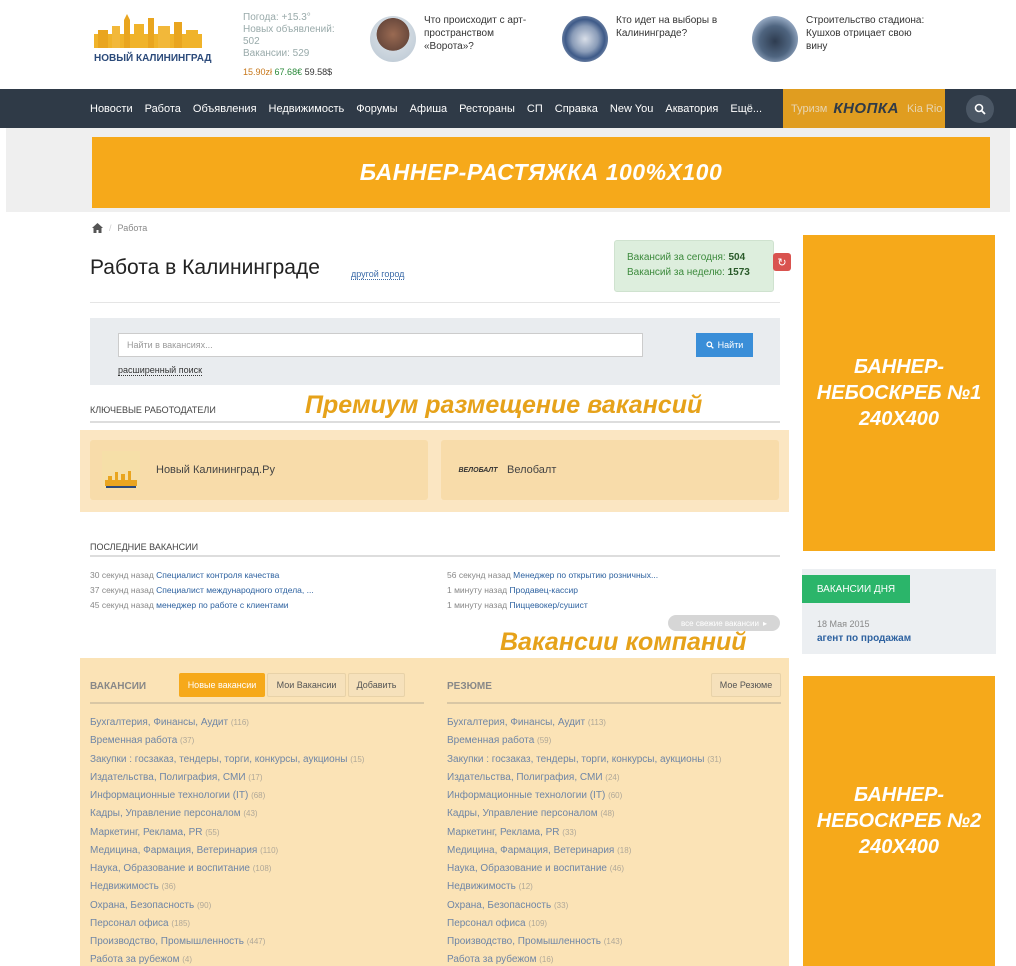 This screenshot has width=1016, height=966. Describe the element at coordinates (307, 109) in the screenshot. I see `nav-item: Недвижимость` at that location.